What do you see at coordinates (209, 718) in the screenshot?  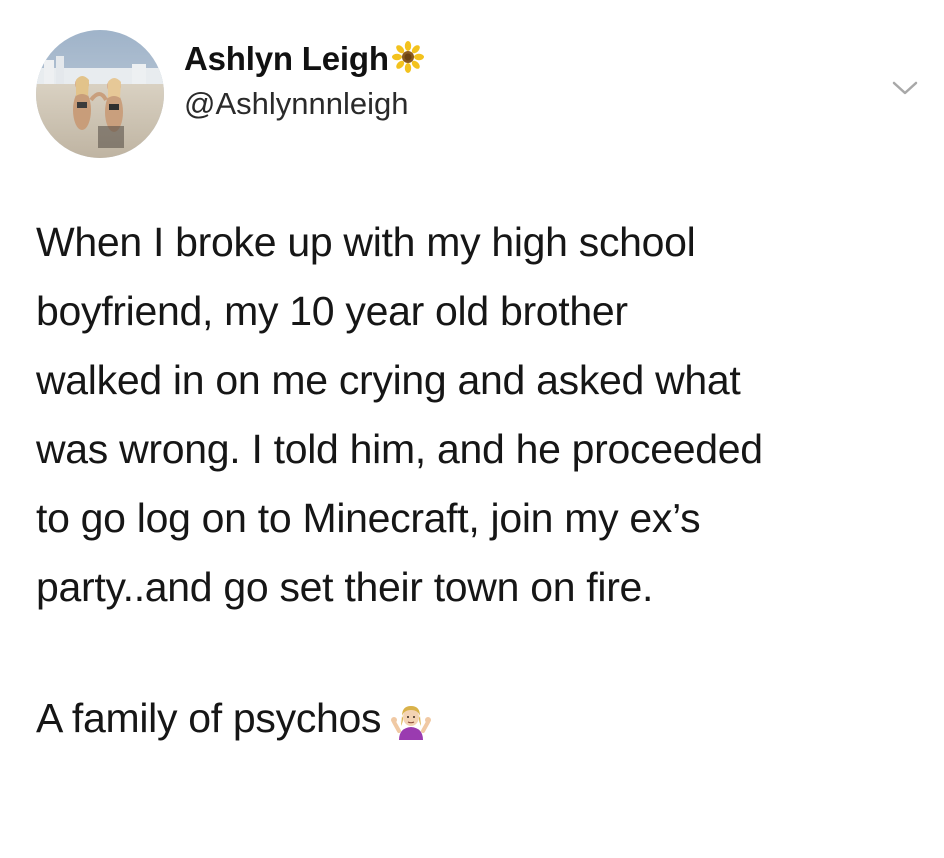 I see `closing-text: A family of psychos` at bounding box center [209, 718].